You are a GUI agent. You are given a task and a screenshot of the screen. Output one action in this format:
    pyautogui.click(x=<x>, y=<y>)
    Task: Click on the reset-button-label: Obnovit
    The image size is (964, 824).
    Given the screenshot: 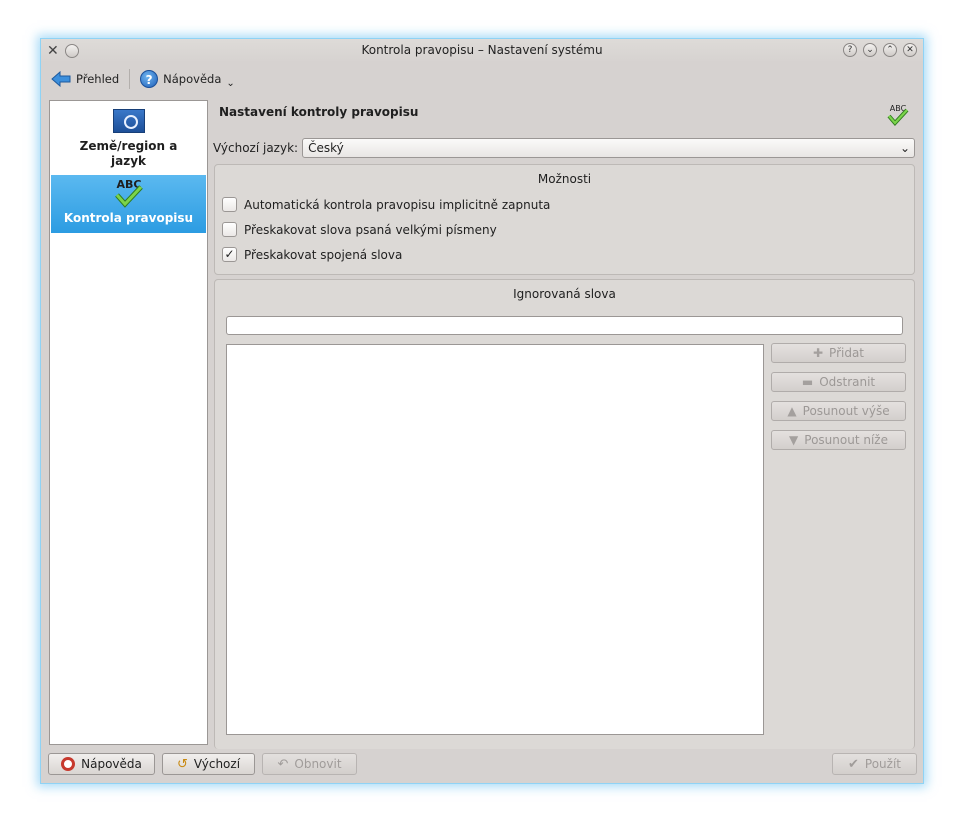 What is the action you would take?
    pyautogui.click(x=318, y=764)
    